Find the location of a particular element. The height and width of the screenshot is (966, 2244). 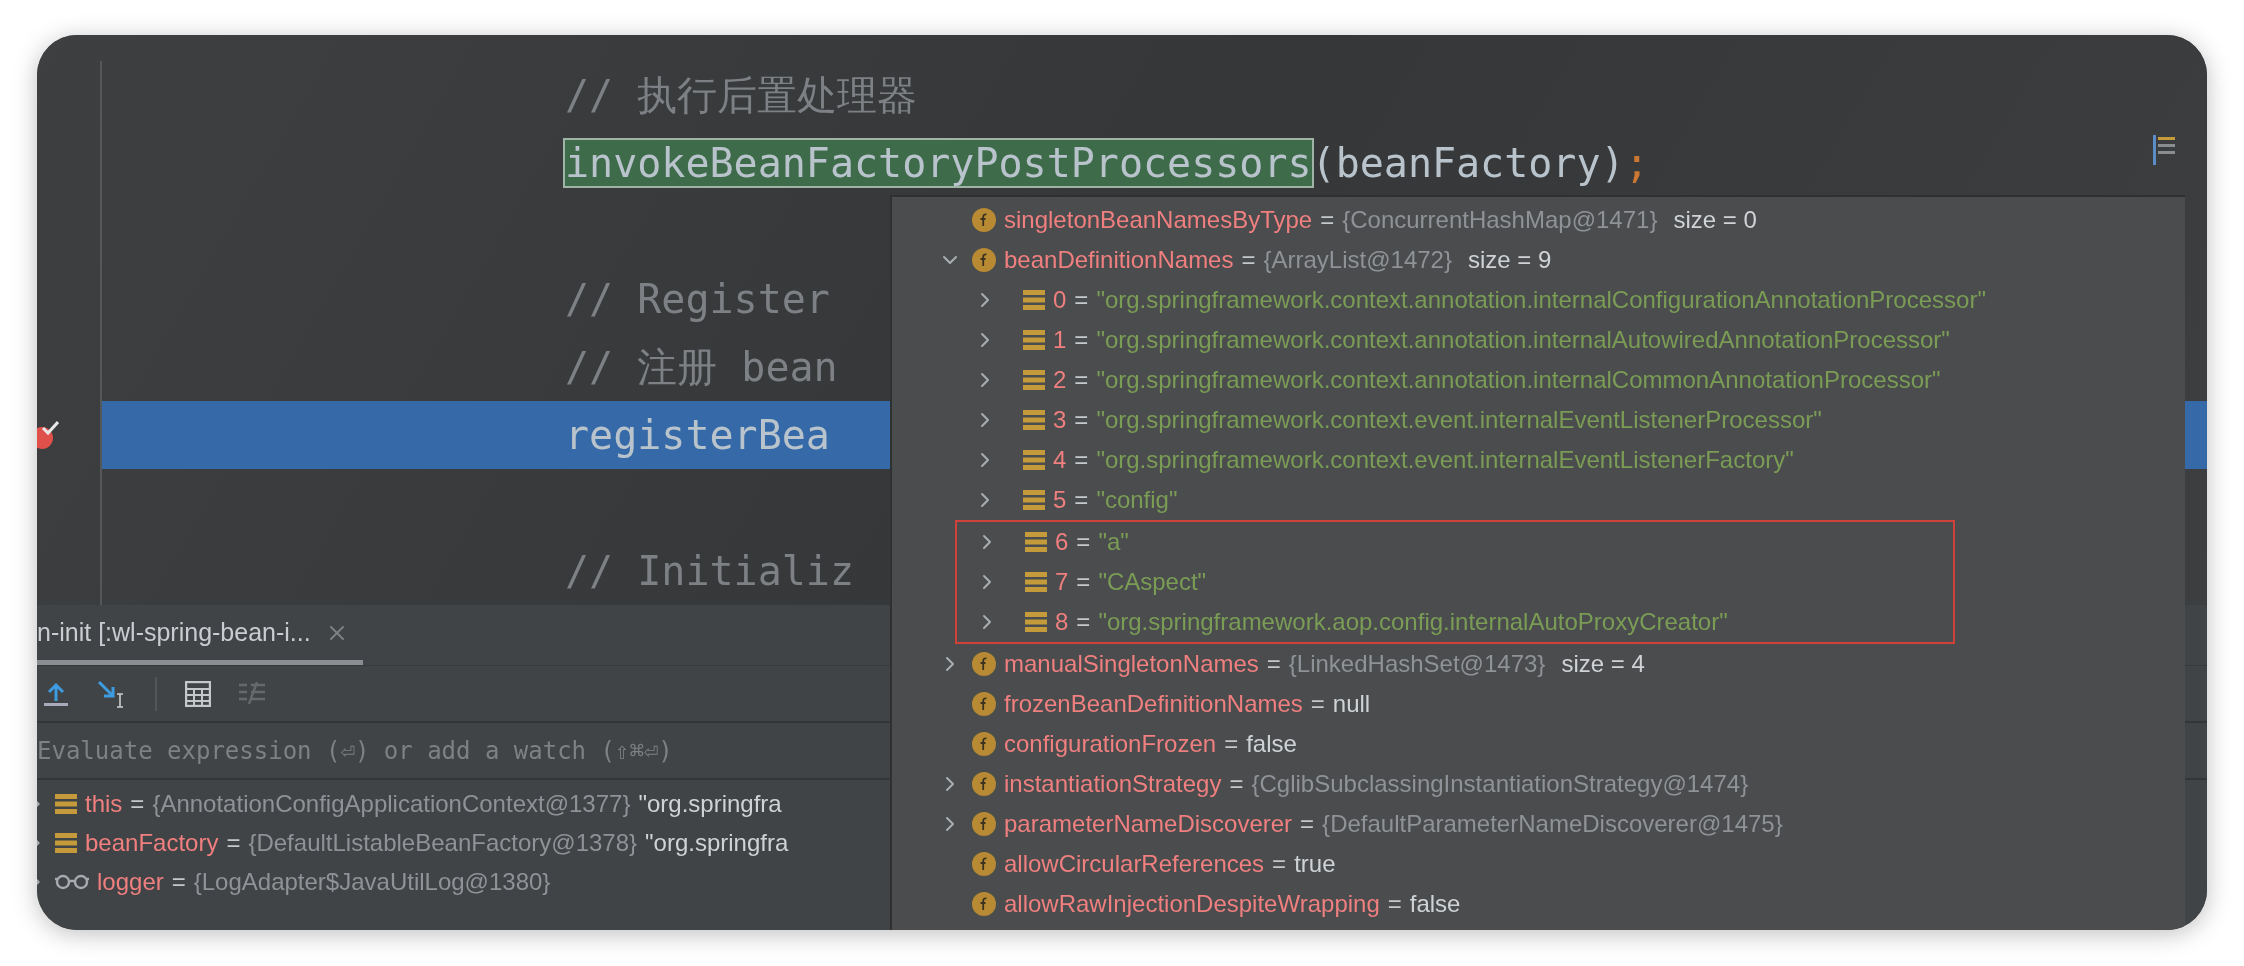

string-value: "org.springframework.context.annotation.internalCommonAnnotationProcessor" is located at coordinates (1518, 380).